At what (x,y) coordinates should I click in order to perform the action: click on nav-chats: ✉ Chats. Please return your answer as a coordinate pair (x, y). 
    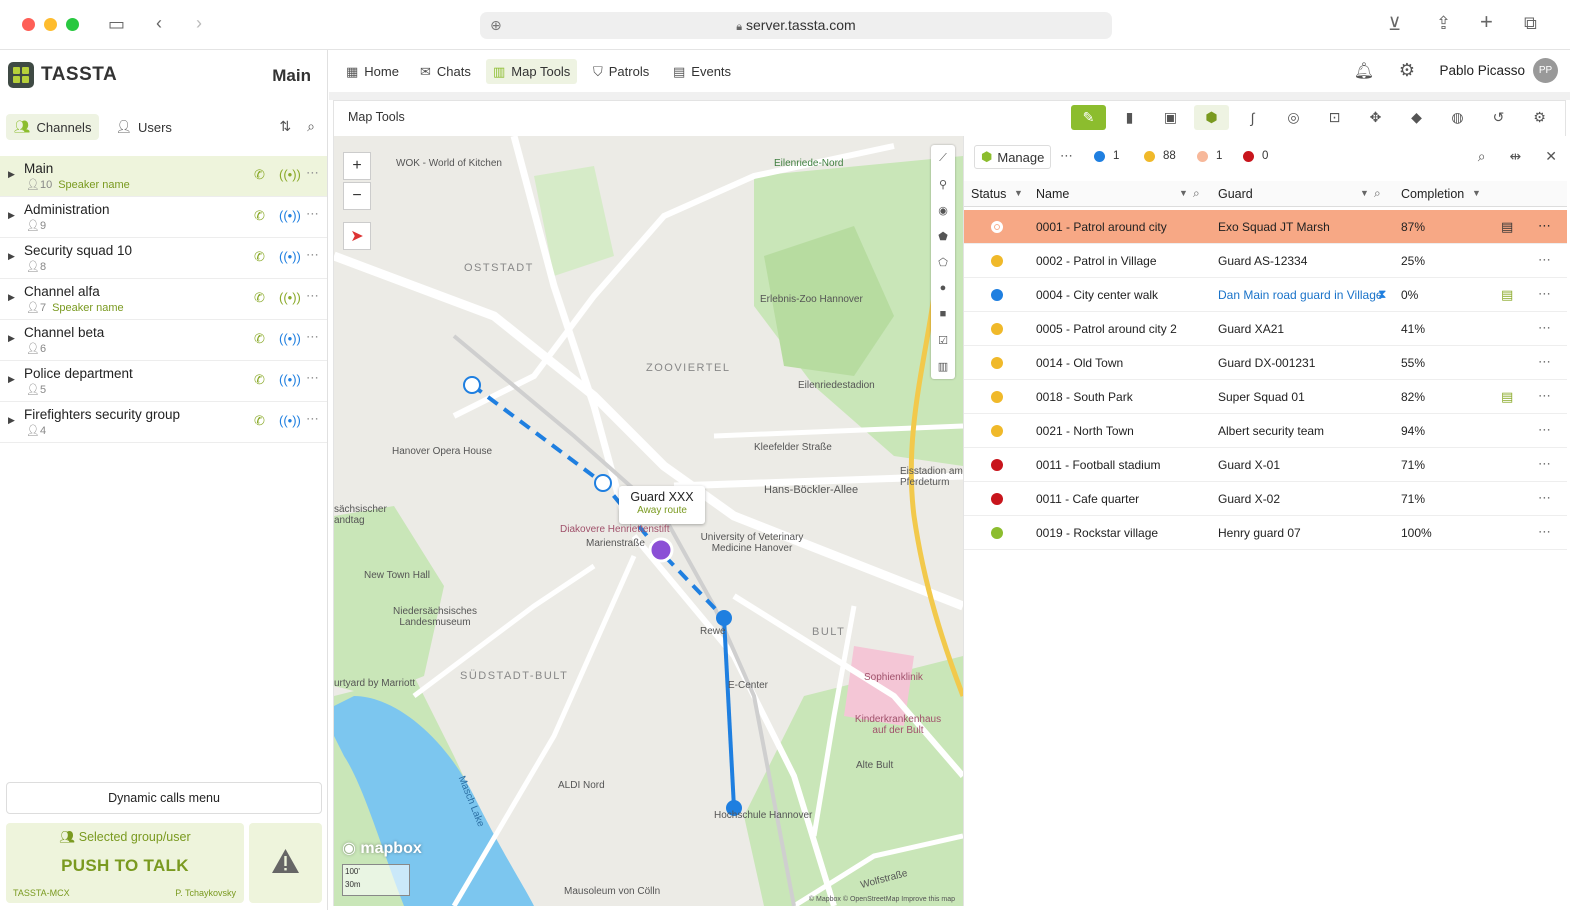
    Looking at the image, I should click on (445, 71).